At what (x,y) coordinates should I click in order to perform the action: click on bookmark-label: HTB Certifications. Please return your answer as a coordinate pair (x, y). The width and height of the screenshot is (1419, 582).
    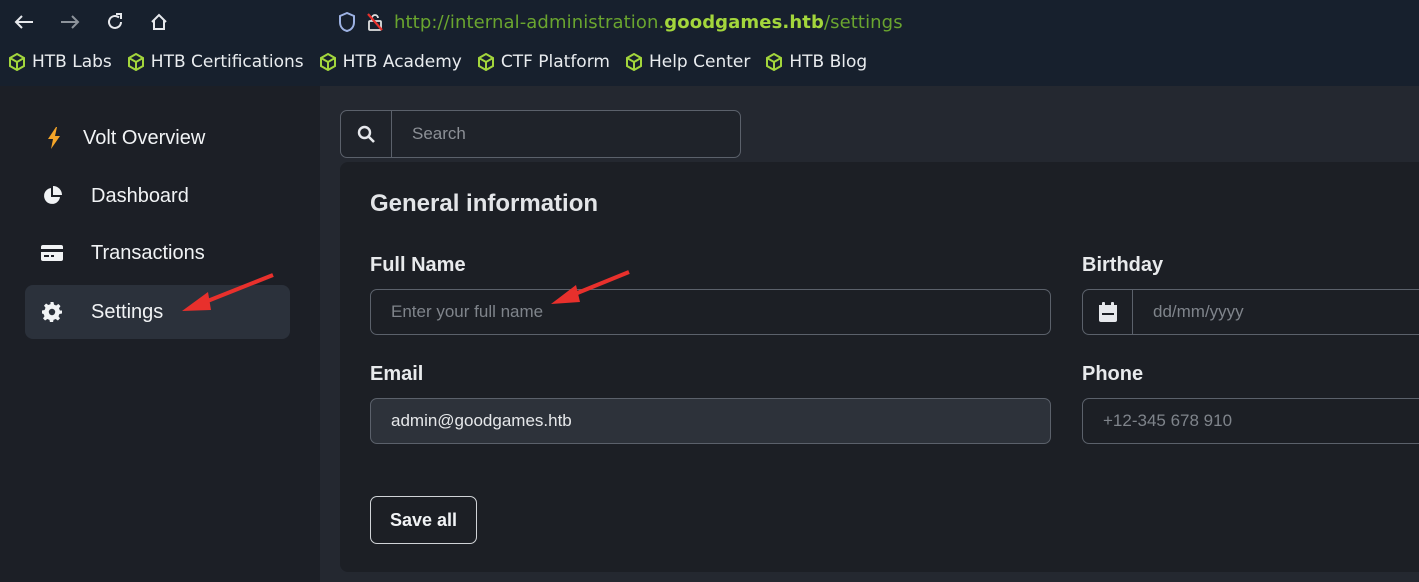
    Looking at the image, I should click on (227, 62).